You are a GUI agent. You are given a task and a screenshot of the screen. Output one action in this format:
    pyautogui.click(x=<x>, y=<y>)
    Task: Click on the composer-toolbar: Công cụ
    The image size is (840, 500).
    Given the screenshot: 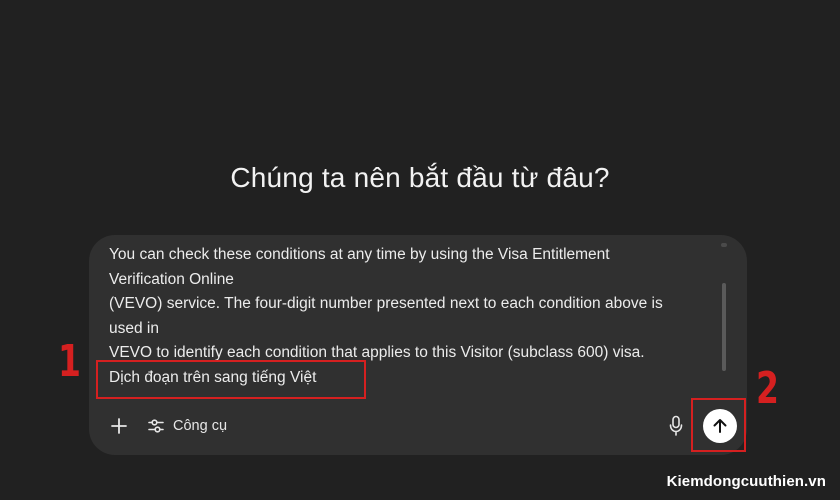 What is the action you would take?
    pyautogui.click(x=167, y=426)
    